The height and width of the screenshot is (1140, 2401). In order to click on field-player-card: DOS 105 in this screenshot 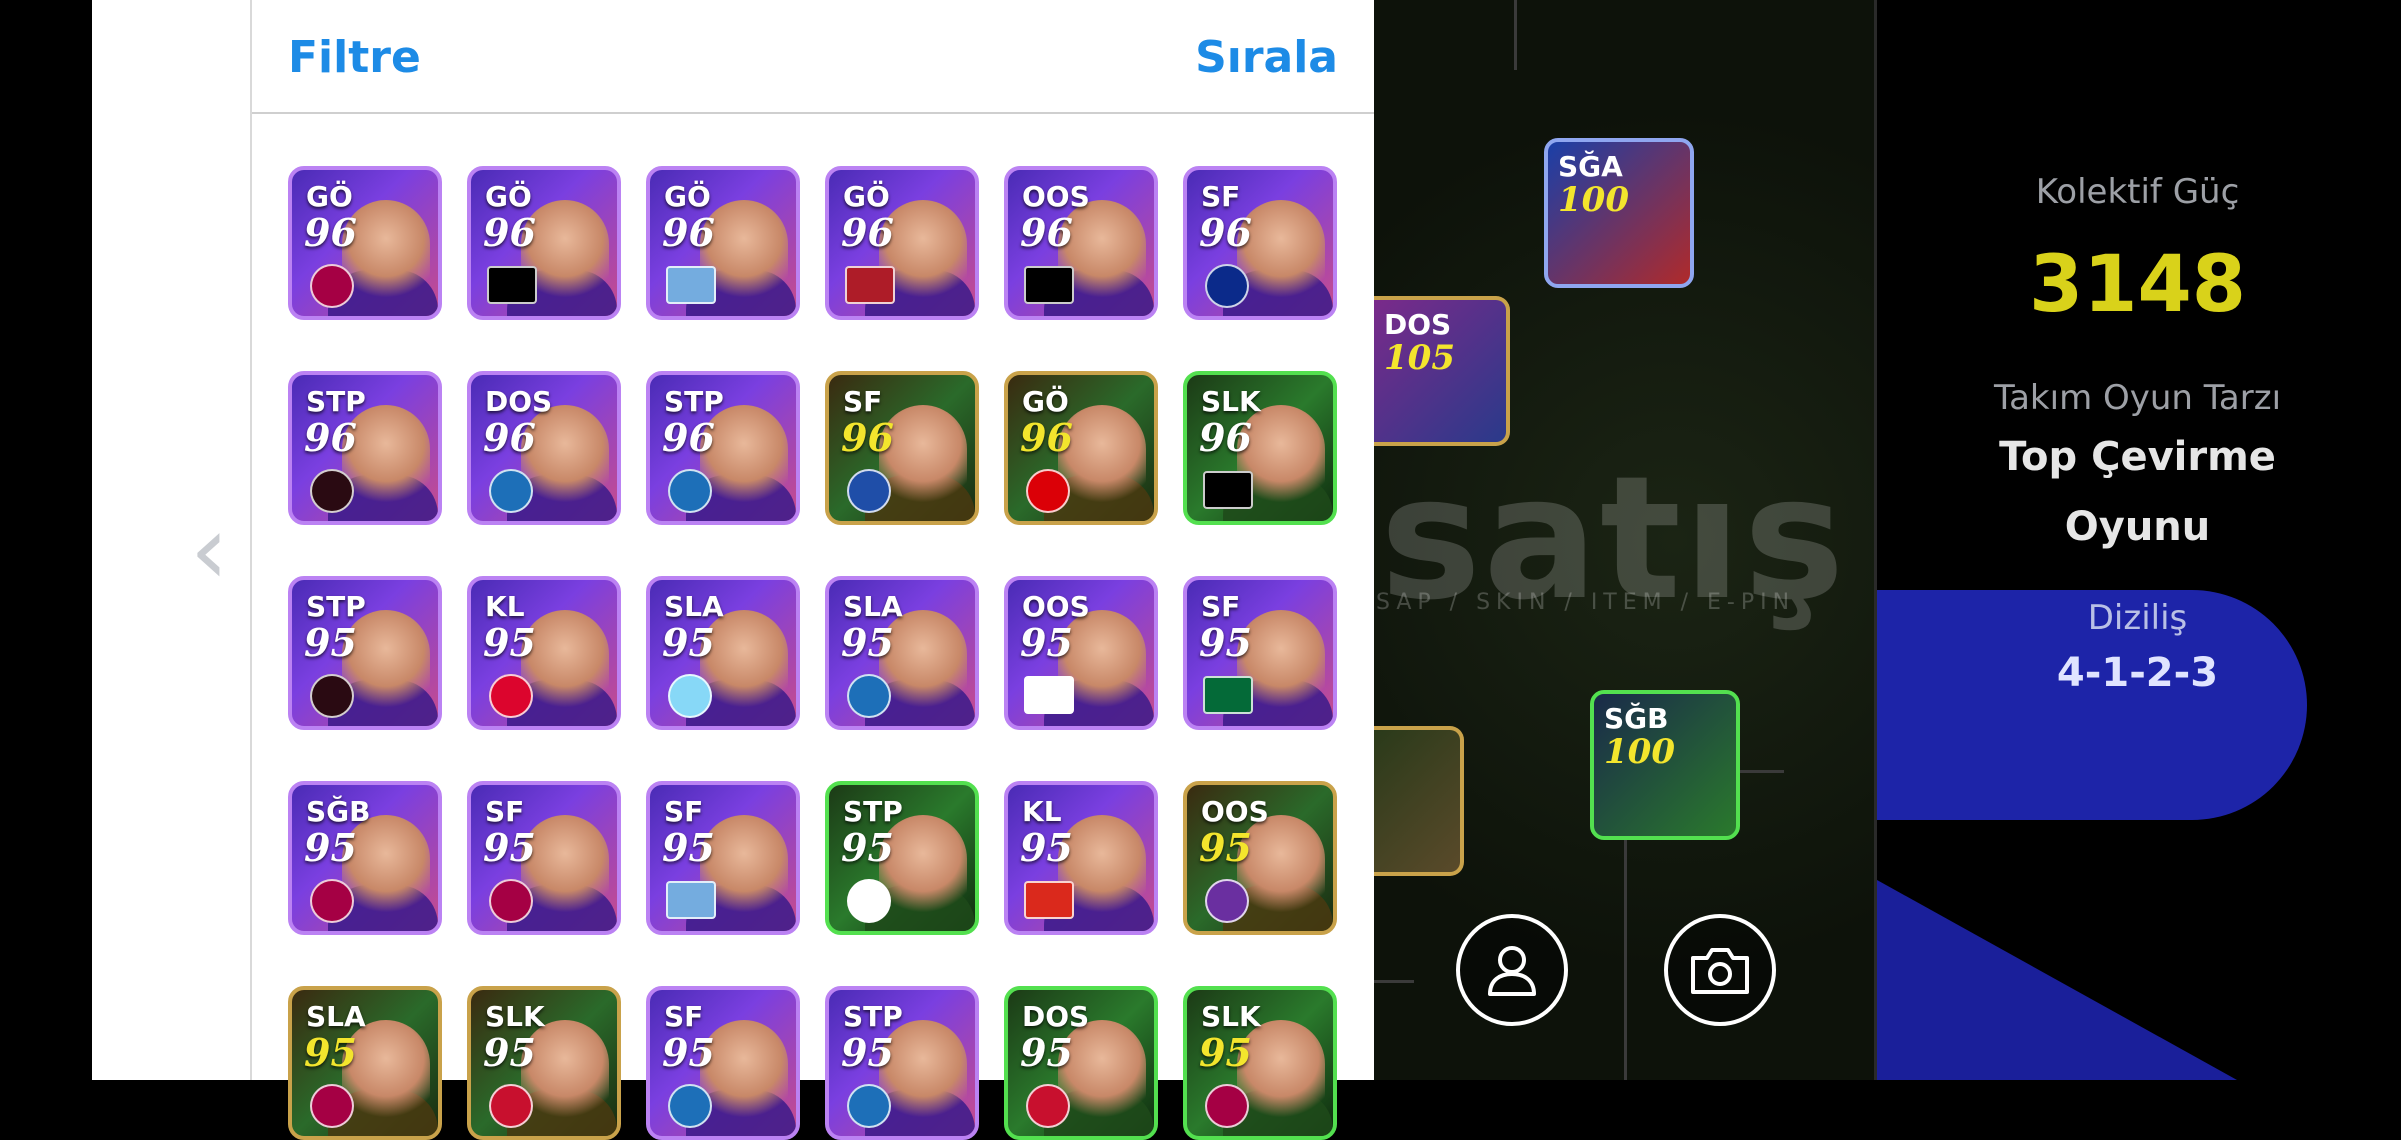, I will do `click(1442, 371)`.